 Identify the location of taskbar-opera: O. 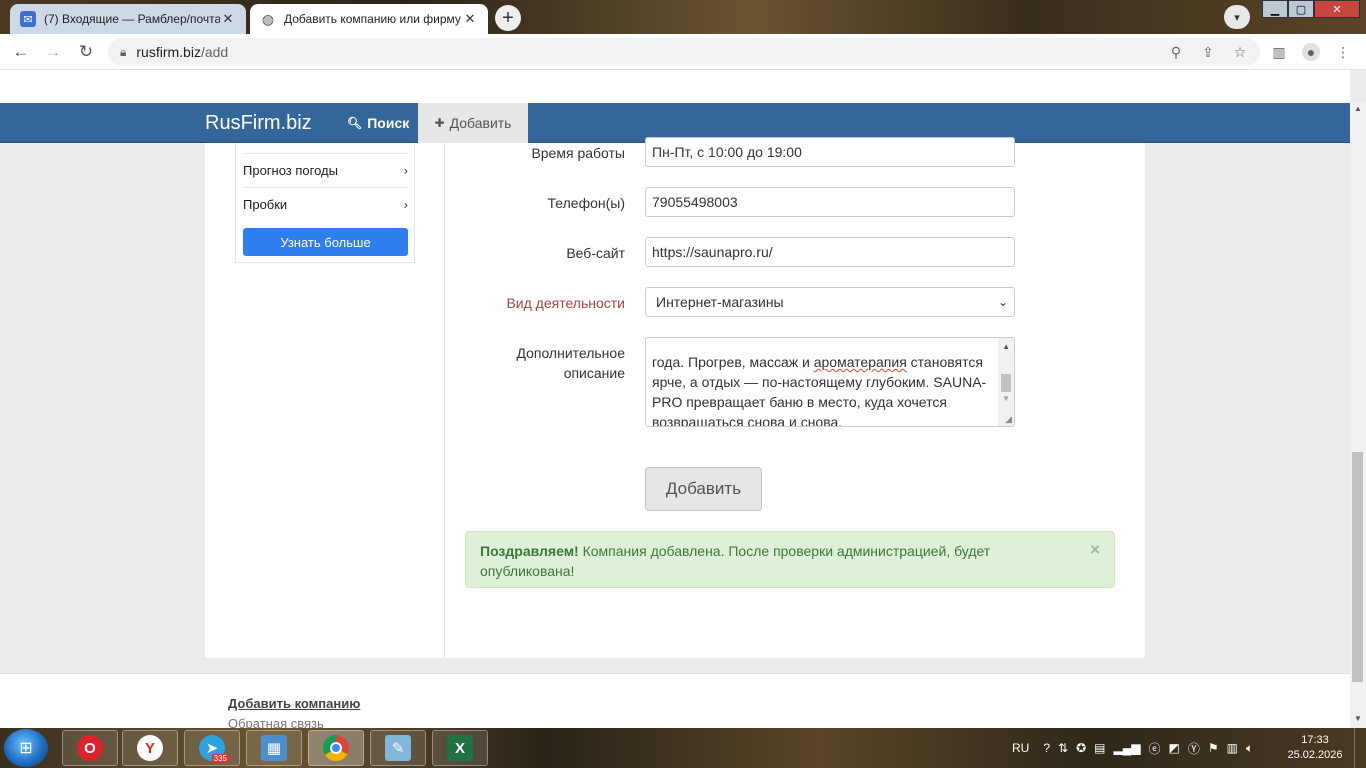
(90, 748).